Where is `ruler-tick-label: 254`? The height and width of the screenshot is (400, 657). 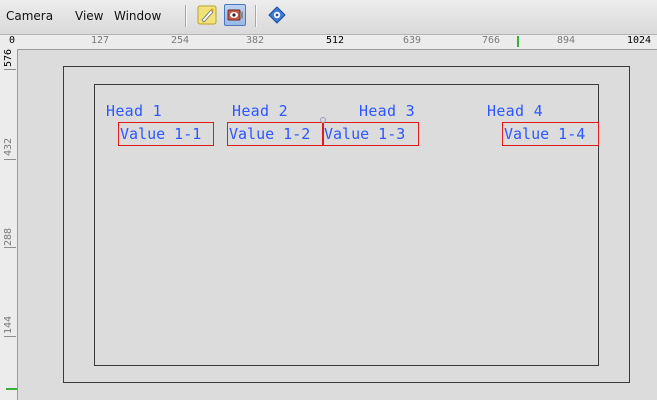
ruler-tick-label: 254 is located at coordinates (180, 40).